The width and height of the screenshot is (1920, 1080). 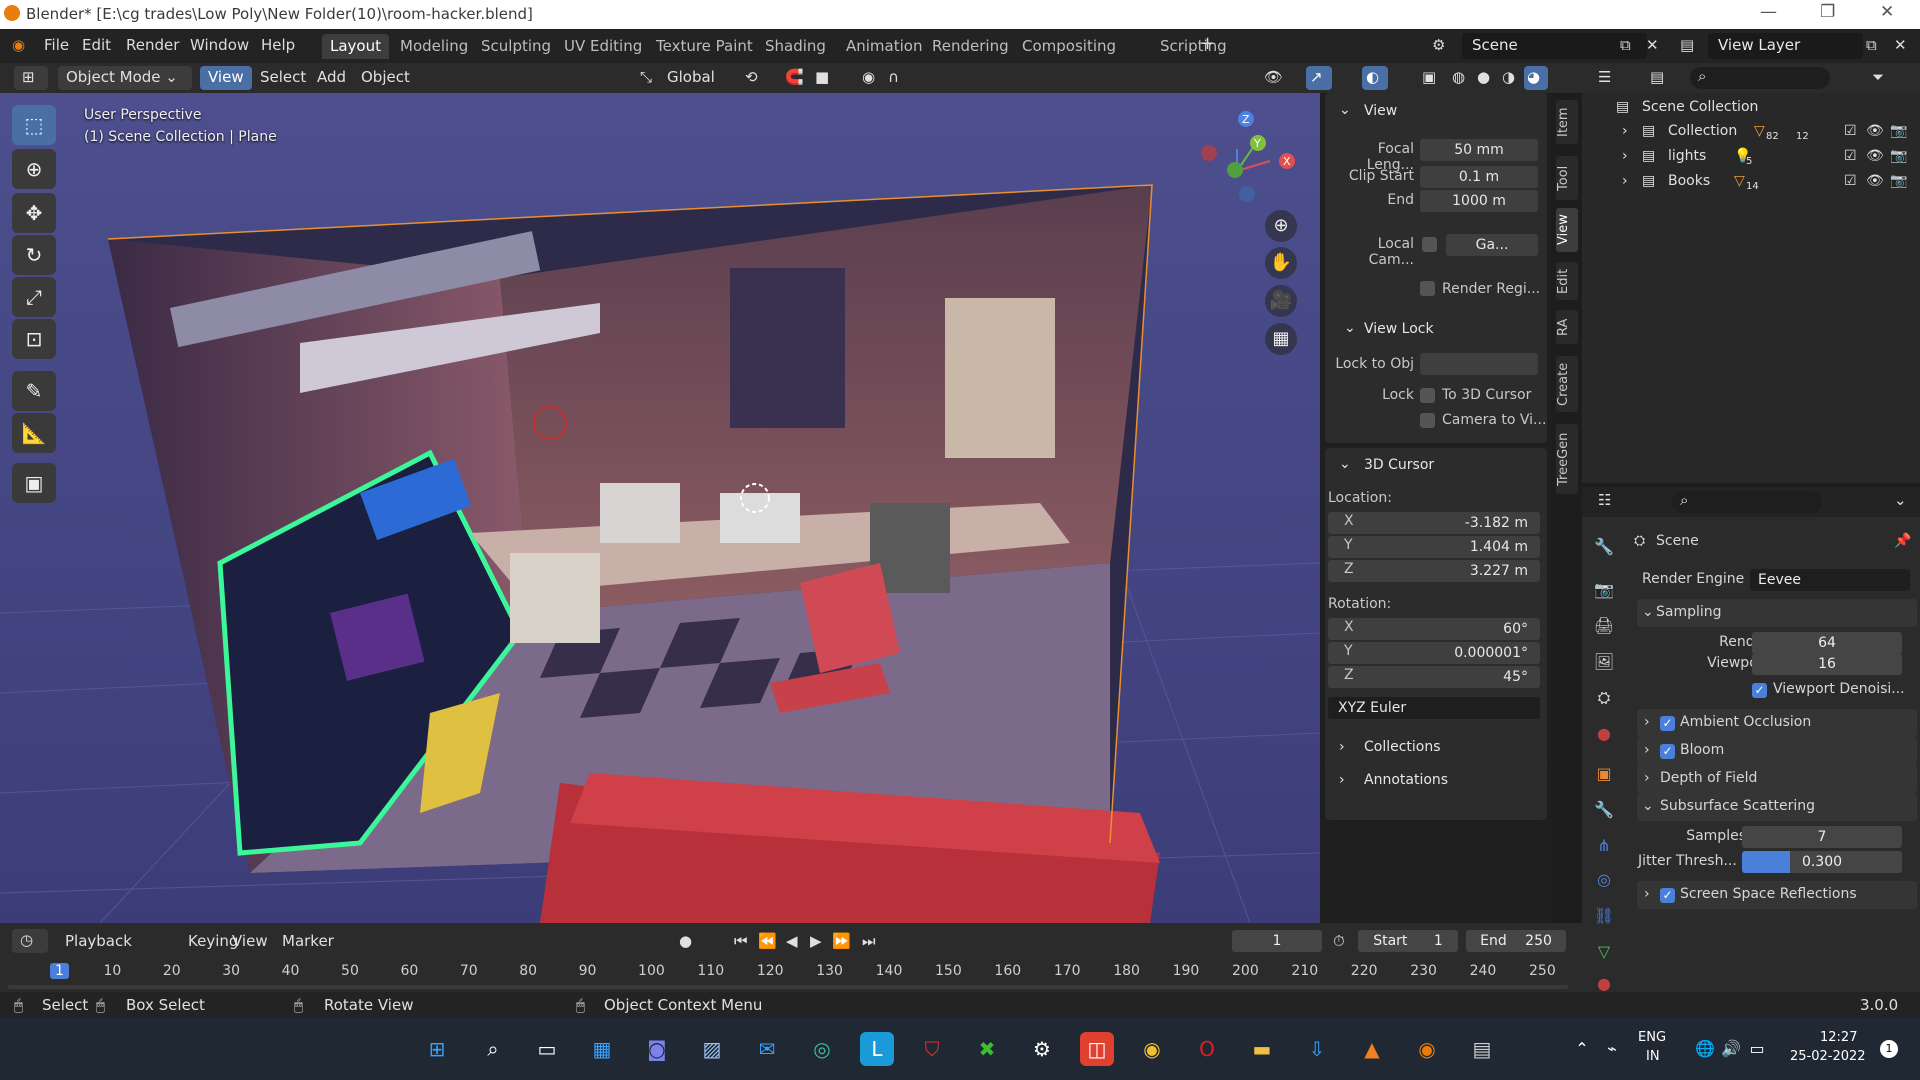 I want to click on expand-chevron-icon: ›, so click(x=1625, y=156).